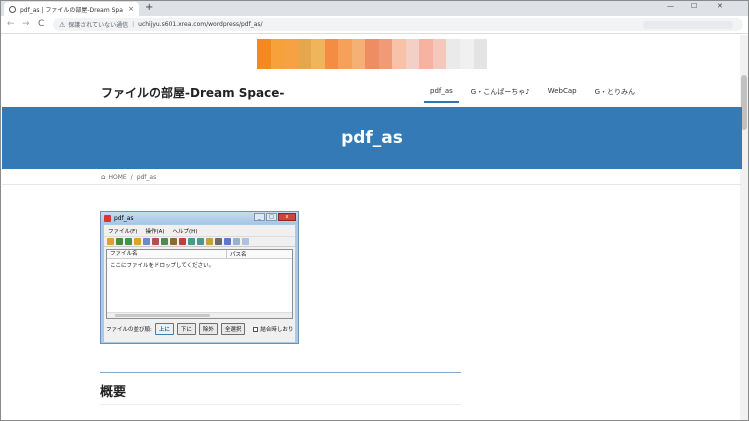  I want to click on breadcrumb-divider, so click(372, 184).